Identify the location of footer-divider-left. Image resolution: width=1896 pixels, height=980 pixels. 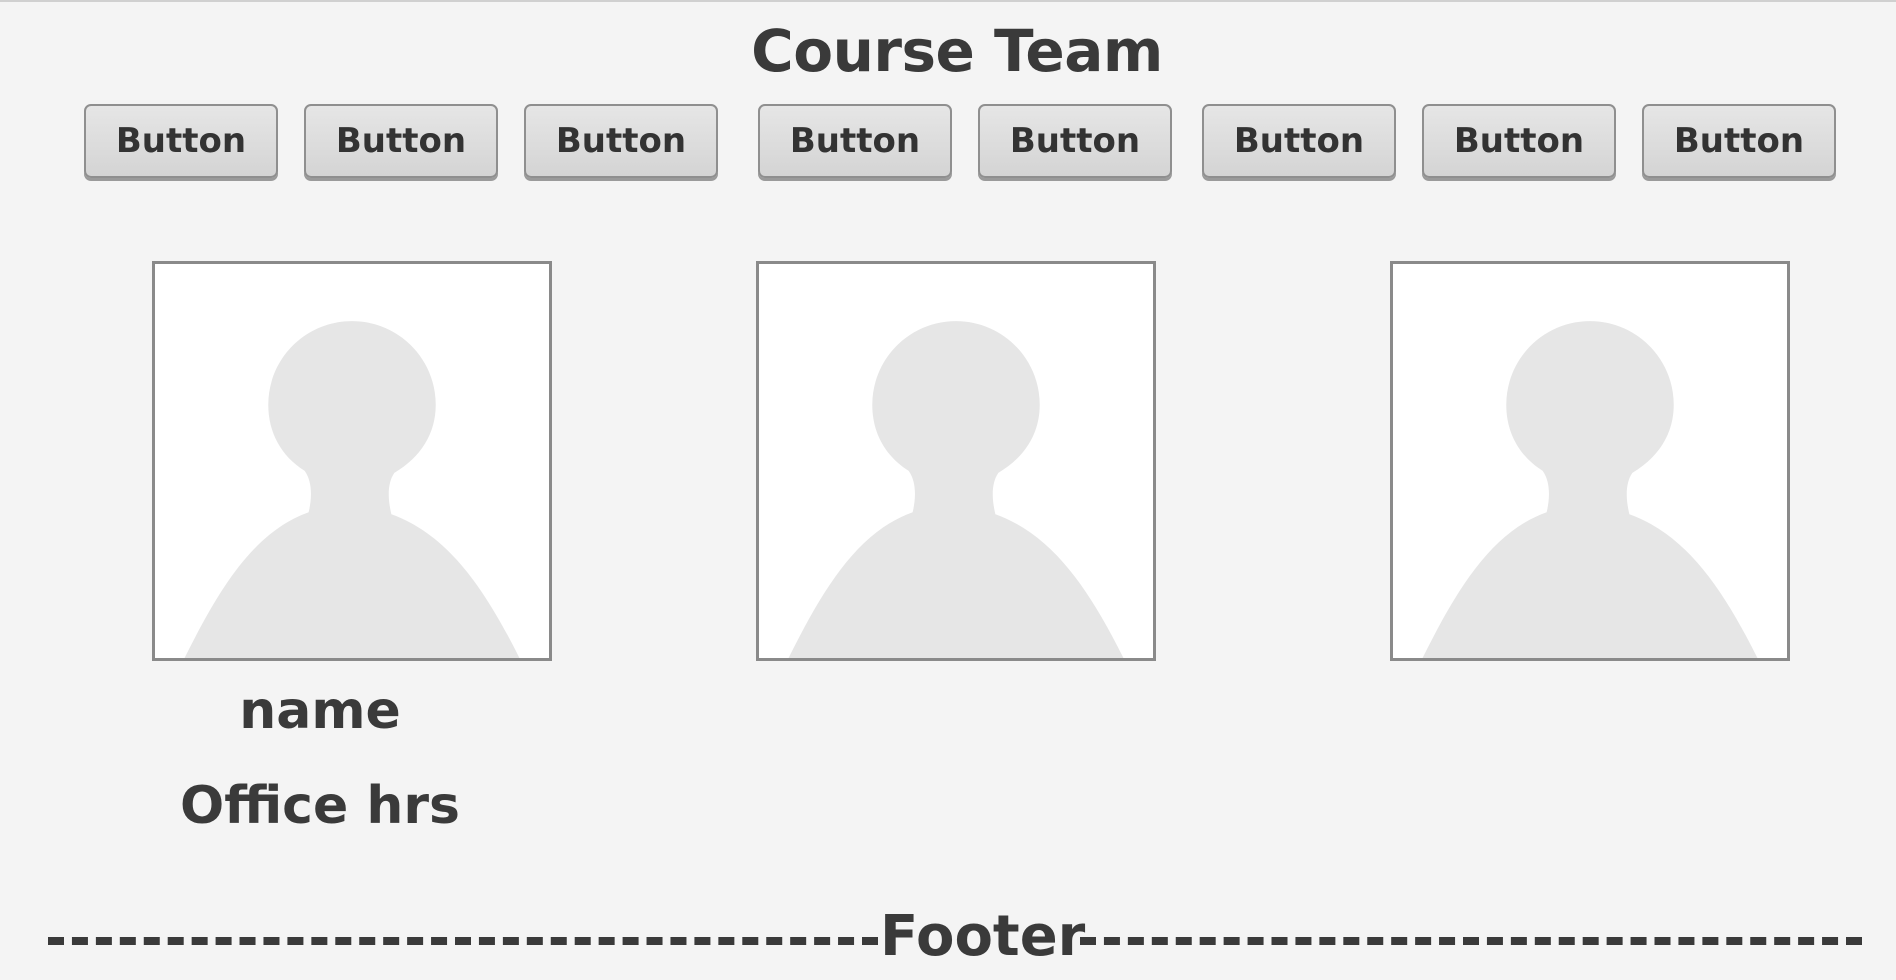
(463, 941).